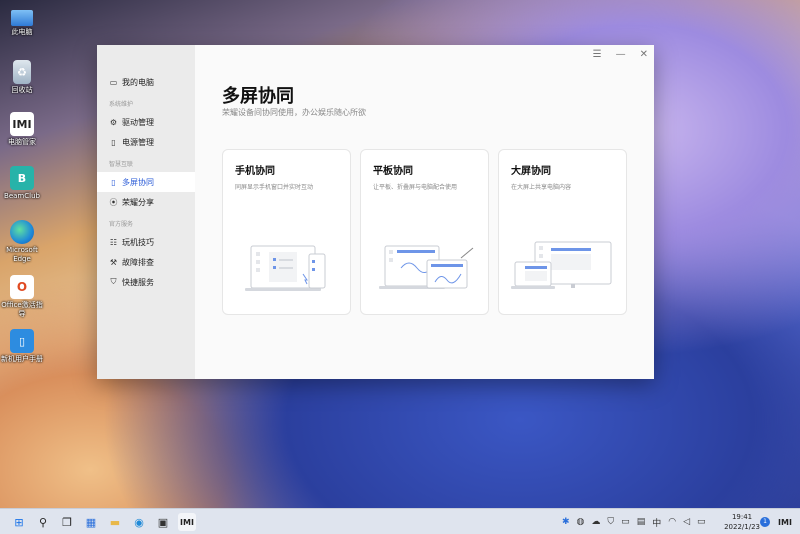 This screenshot has height=534, width=800. What do you see at coordinates (274, 187) in the screenshot?
I see `card-description: 同屏显示手机窗口并实时互动` at bounding box center [274, 187].